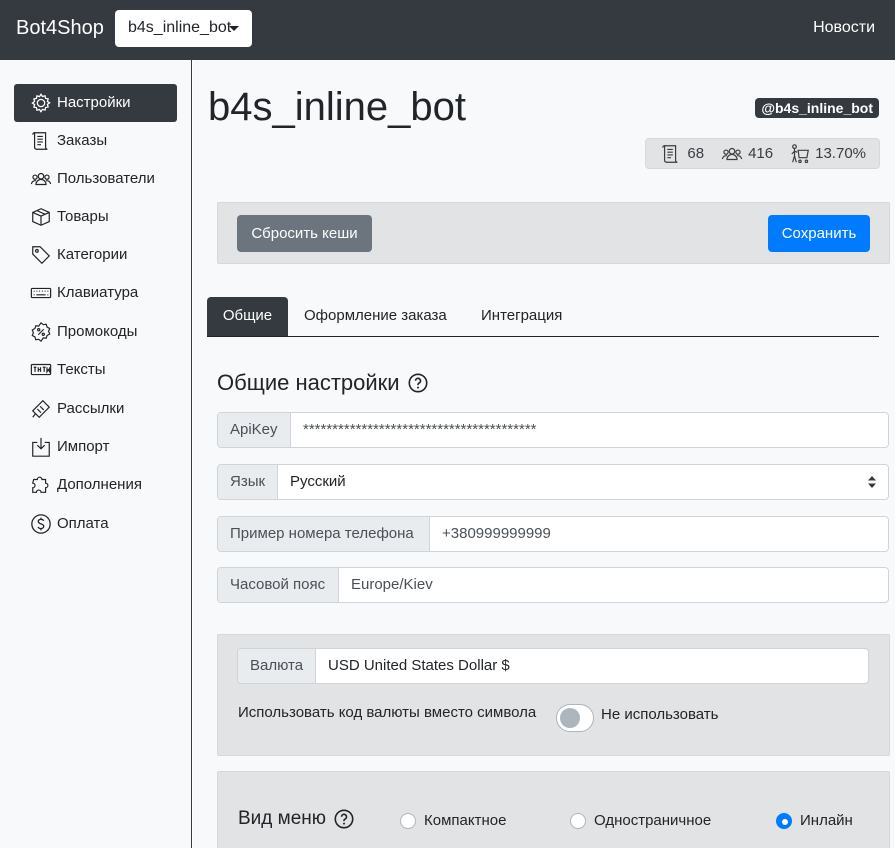  Describe the element at coordinates (247, 316) in the screenshot. I see `tab-general: Общие` at that location.